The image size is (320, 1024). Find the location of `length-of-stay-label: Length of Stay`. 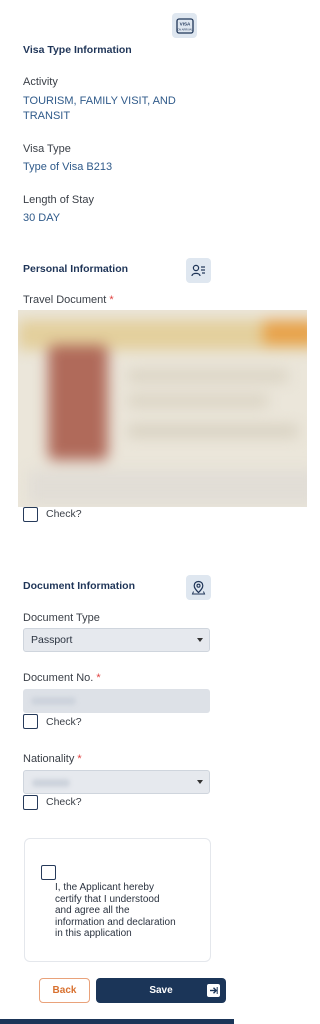

length-of-stay-label: Length of Stay is located at coordinates (58, 200).